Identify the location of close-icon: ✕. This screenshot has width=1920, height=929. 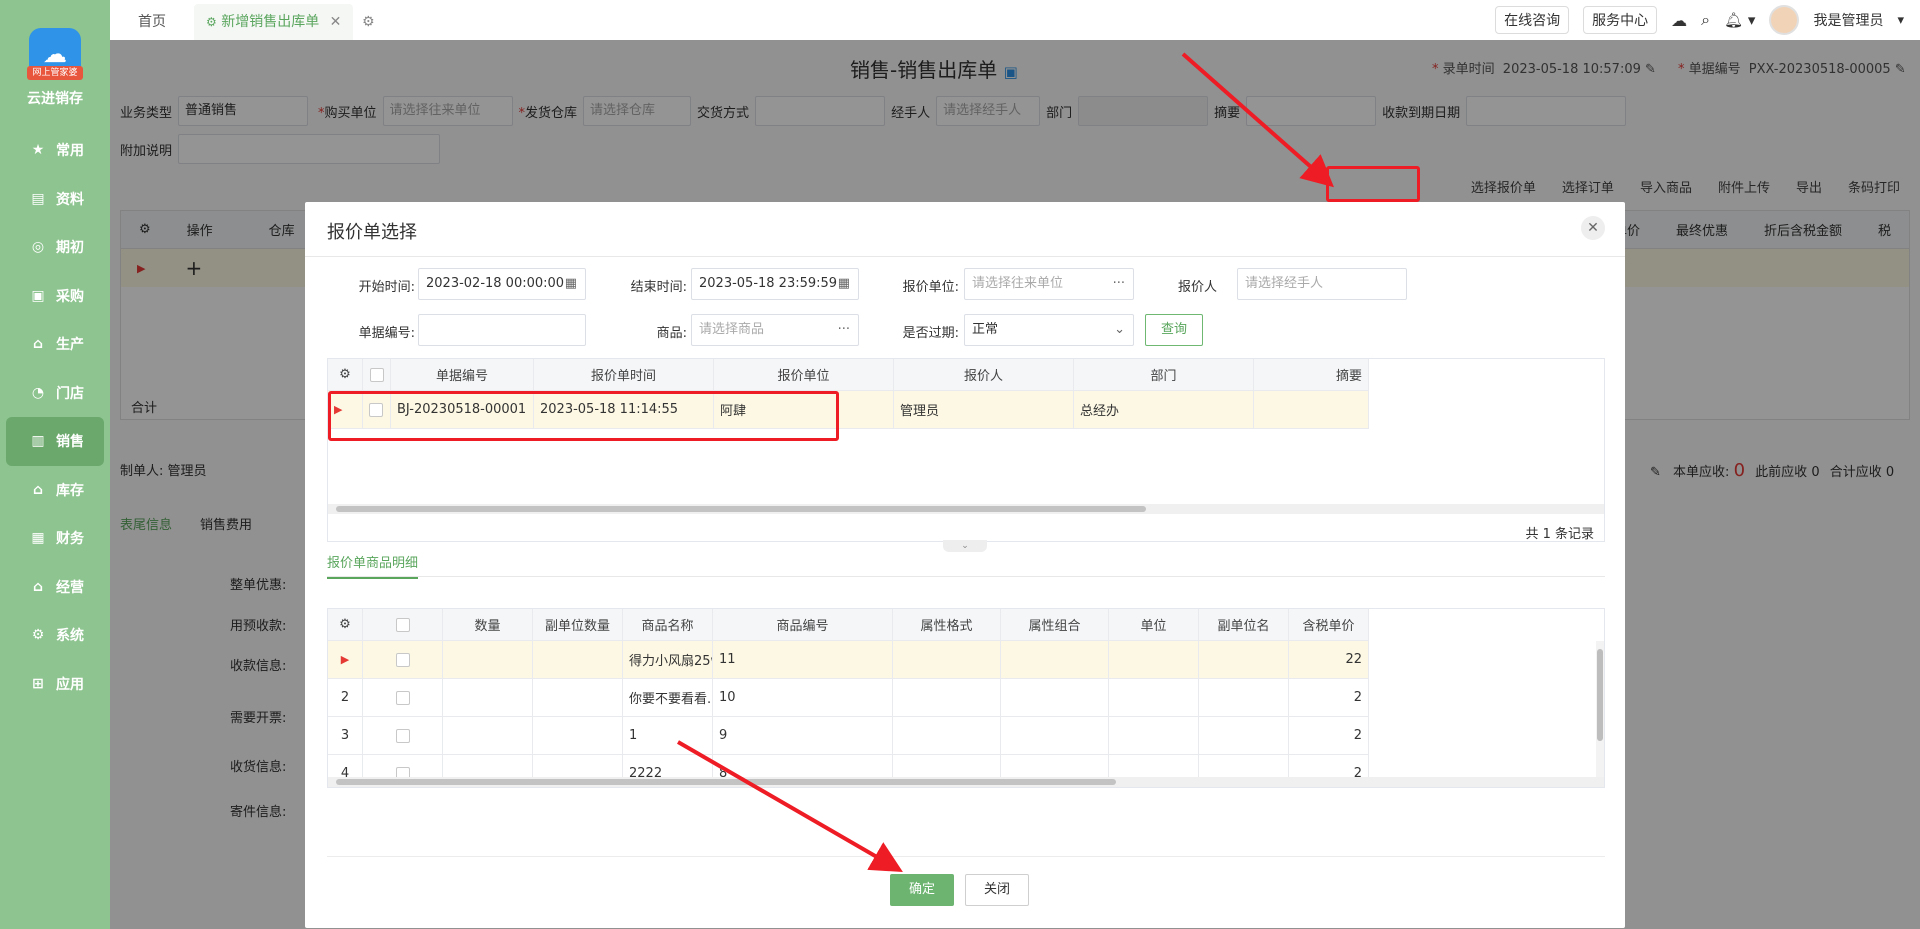
(1593, 228).